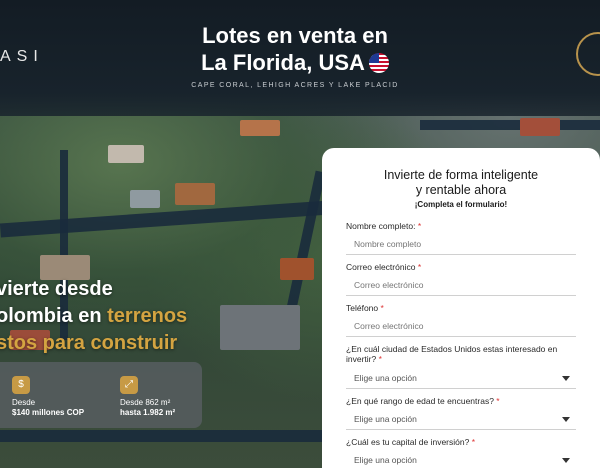  Describe the element at coordinates (295, 35) in the screenshot. I see `title-line-1: Lotes en venta en` at that location.